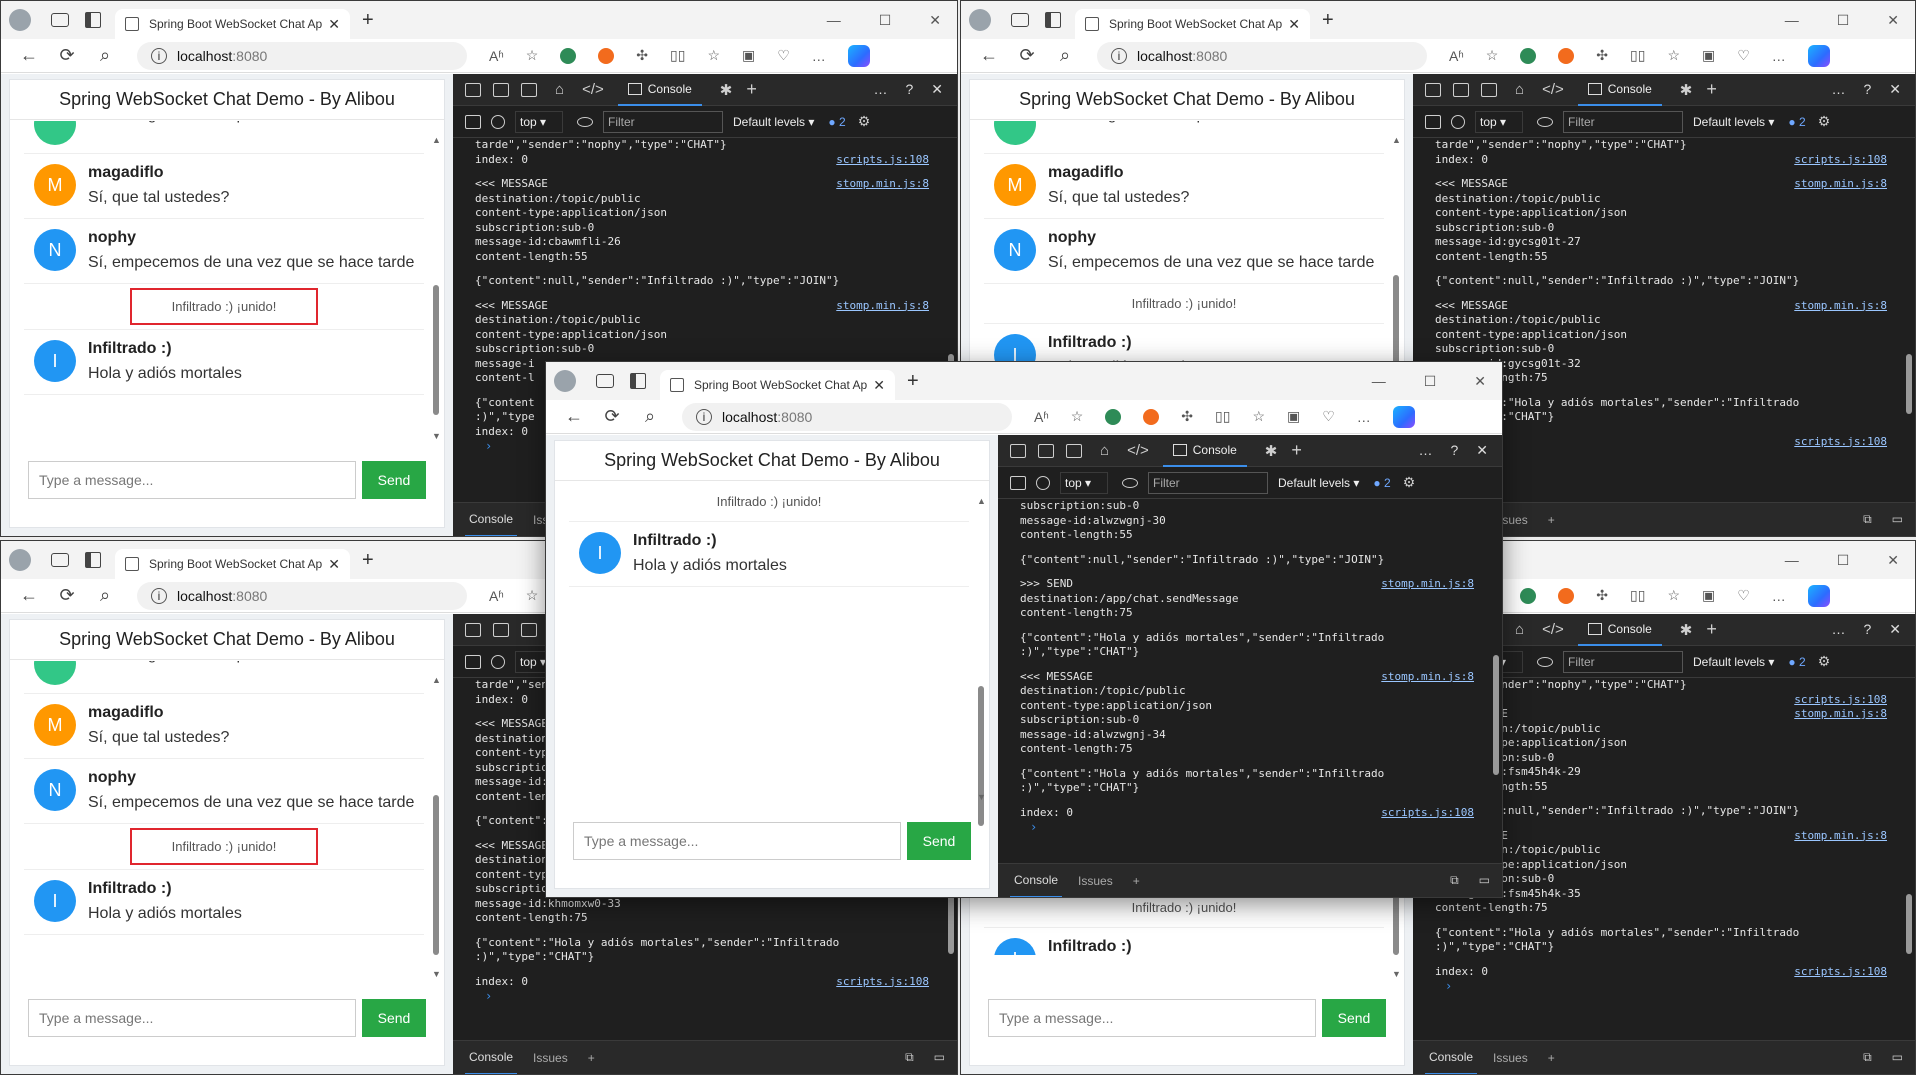 The image size is (1916, 1075). What do you see at coordinates (496, 56) in the screenshot?
I see `read-aloud-icon: Aʱ` at bounding box center [496, 56].